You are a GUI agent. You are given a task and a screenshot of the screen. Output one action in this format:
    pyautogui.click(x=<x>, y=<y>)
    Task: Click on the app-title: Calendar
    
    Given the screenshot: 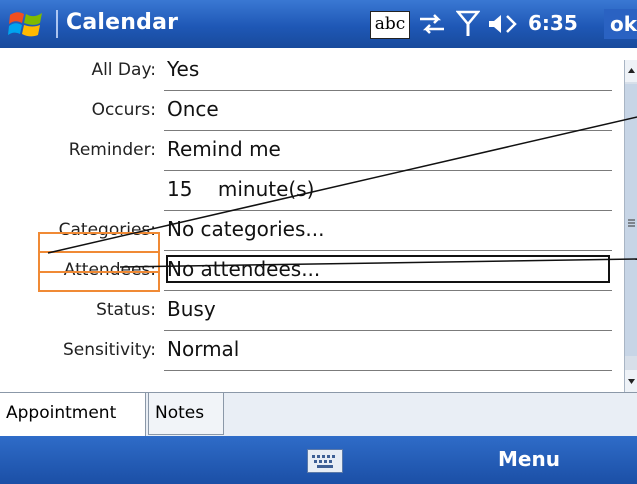 What is the action you would take?
    pyautogui.click(x=122, y=22)
    